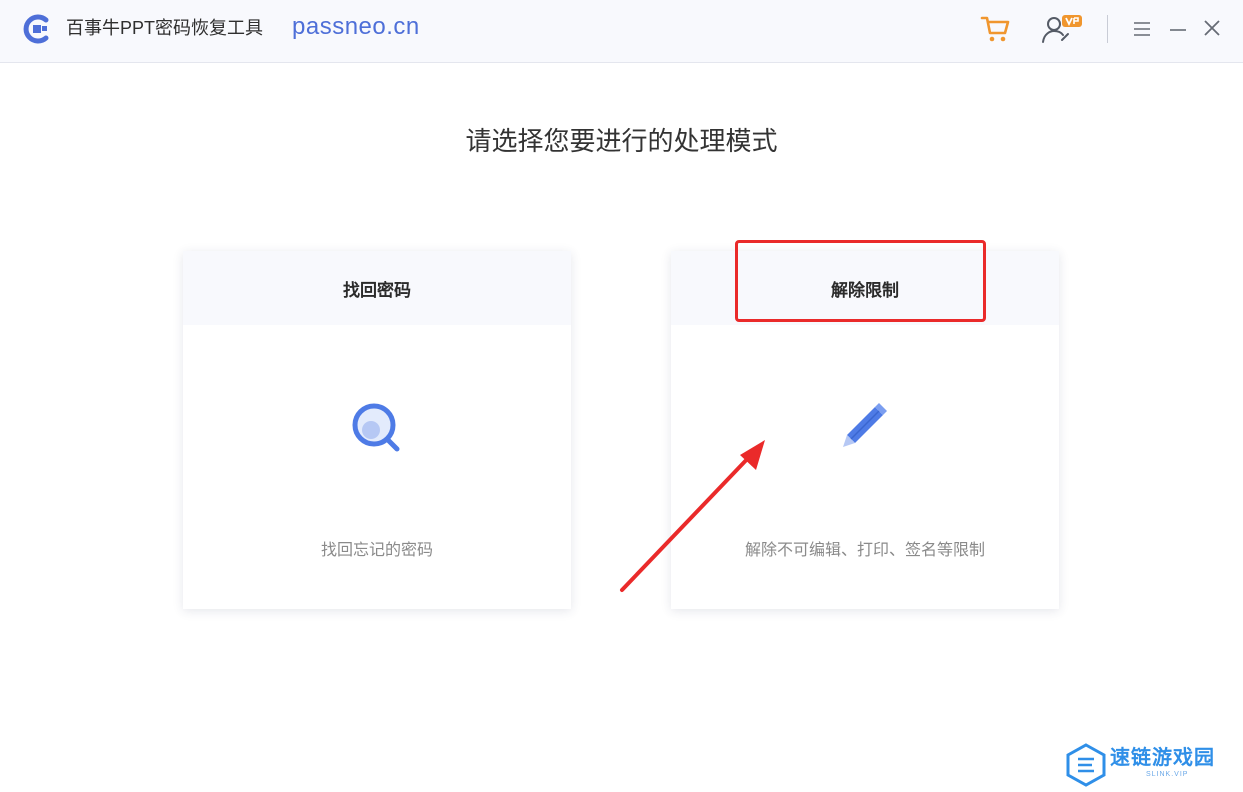 This screenshot has height=792, width=1243. Describe the element at coordinates (1062, 28) in the screenshot. I see `user-vip-icon` at that location.